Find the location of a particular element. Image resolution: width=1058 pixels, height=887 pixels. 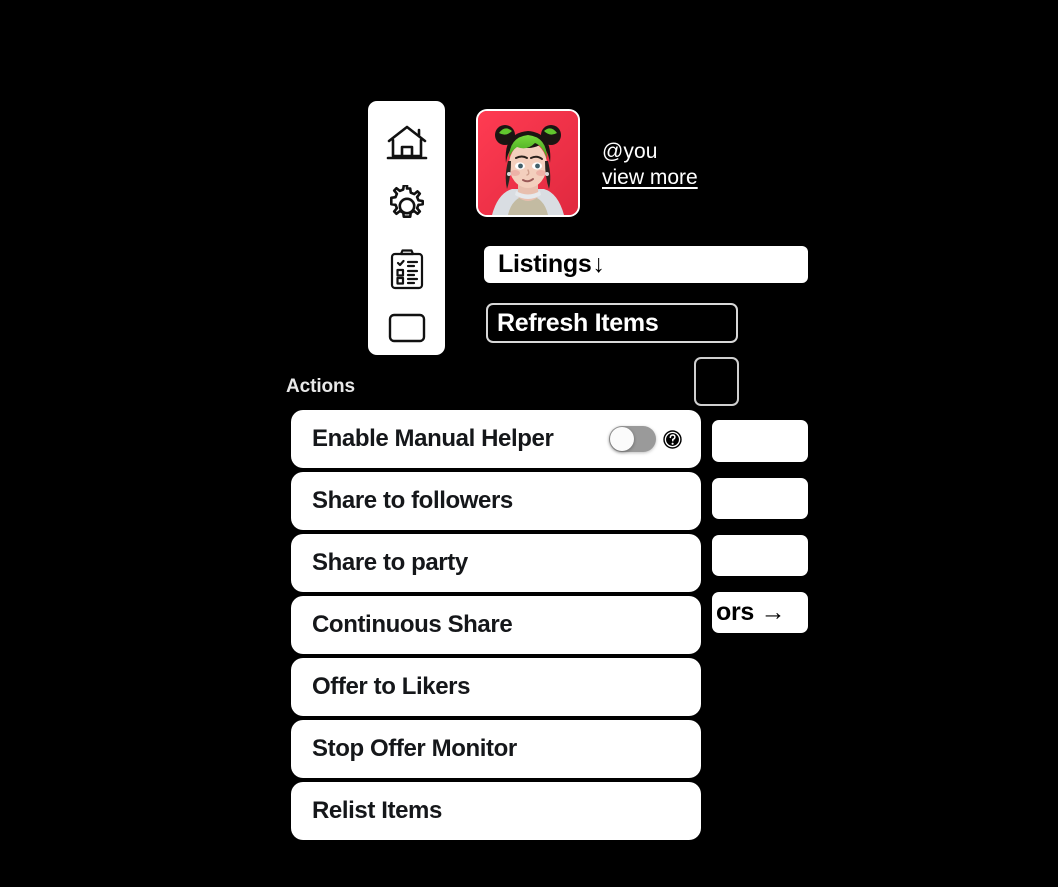

chevron-down-icon: ↓ is located at coordinates (598, 264).